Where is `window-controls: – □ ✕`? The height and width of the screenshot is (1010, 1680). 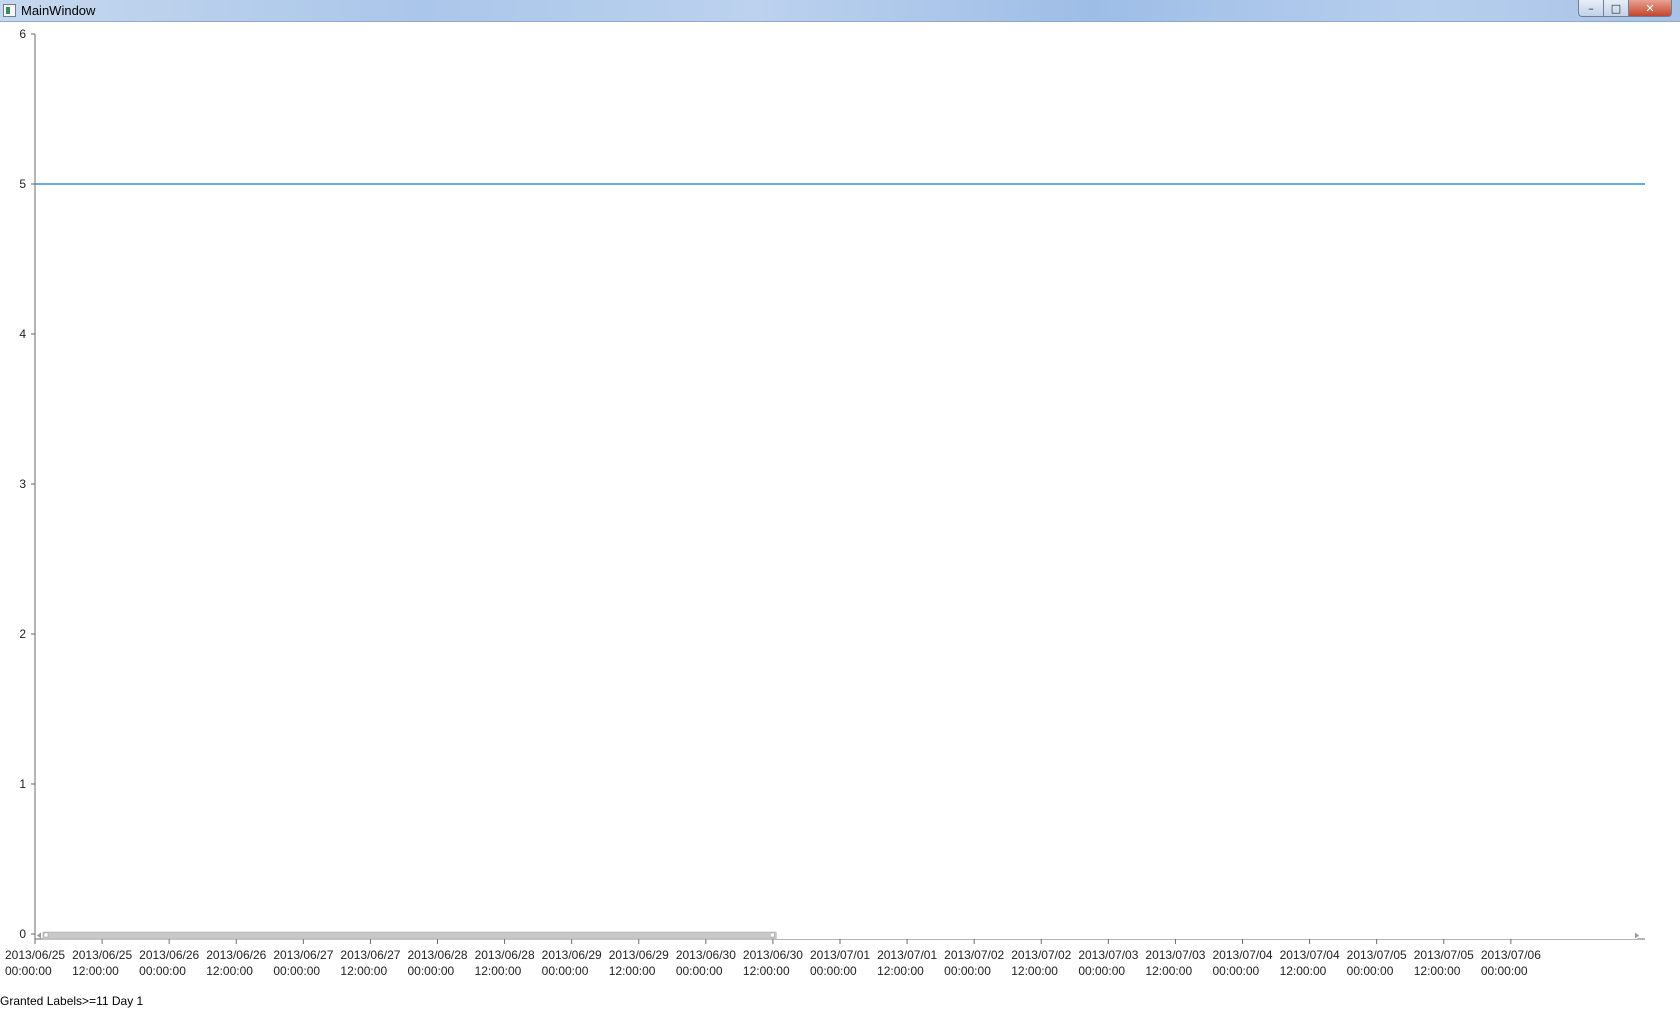
window-controls: – □ ✕ is located at coordinates (1625, 9).